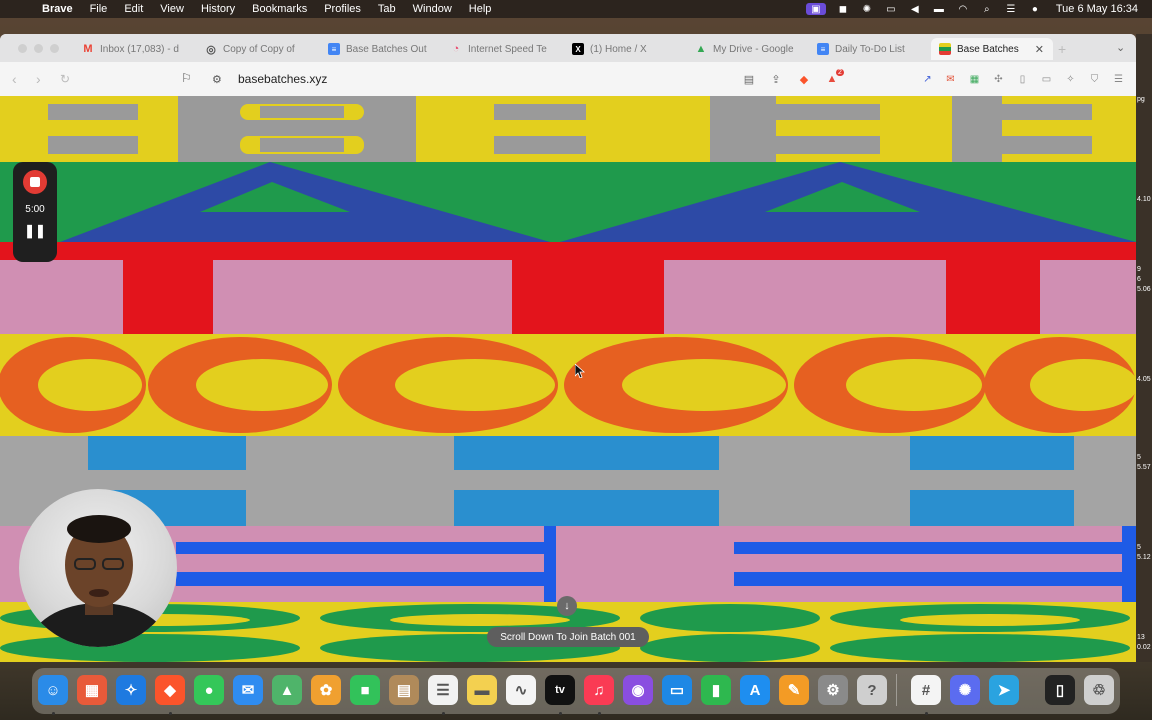 The height and width of the screenshot is (720, 1152). I want to click on drive-icon: ▲, so click(701, 49).